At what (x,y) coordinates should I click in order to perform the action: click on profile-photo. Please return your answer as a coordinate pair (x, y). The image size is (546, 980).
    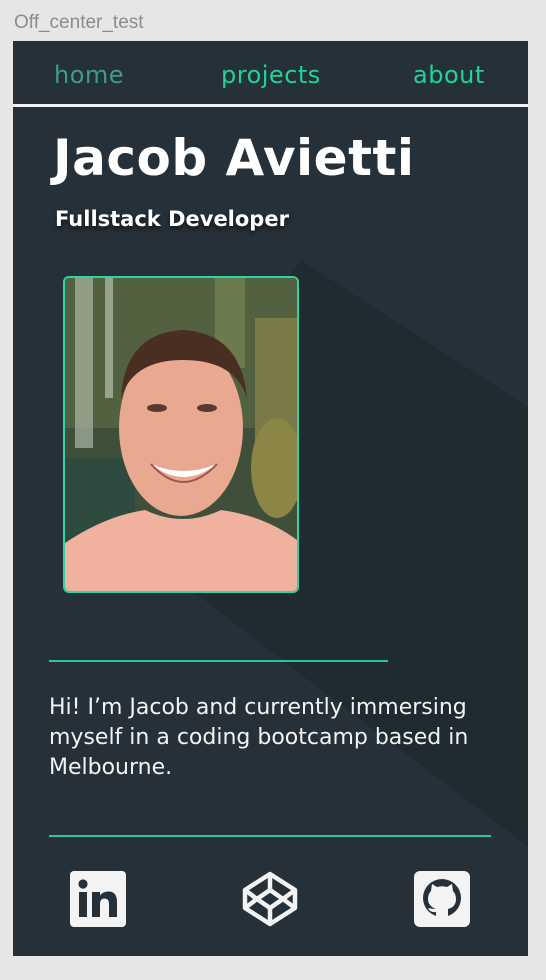
    Looking at the image, I should click on (181, 434).